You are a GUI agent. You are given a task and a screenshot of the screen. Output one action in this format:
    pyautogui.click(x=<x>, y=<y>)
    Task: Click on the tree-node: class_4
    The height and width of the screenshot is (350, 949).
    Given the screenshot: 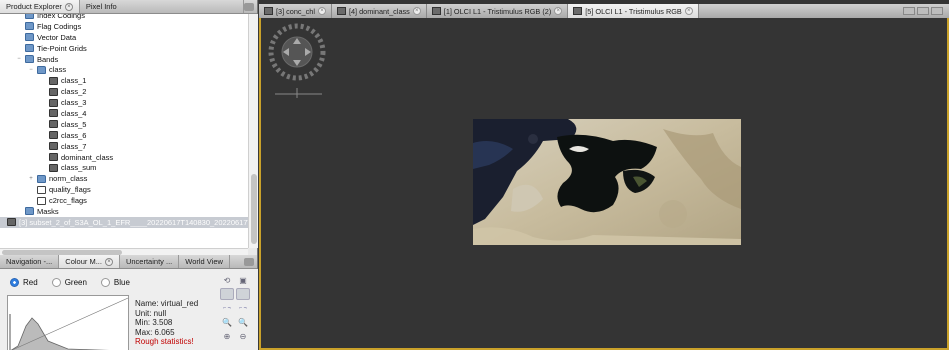 What is the action you would take?
    pyautogui.click(x=124, y=113)
    